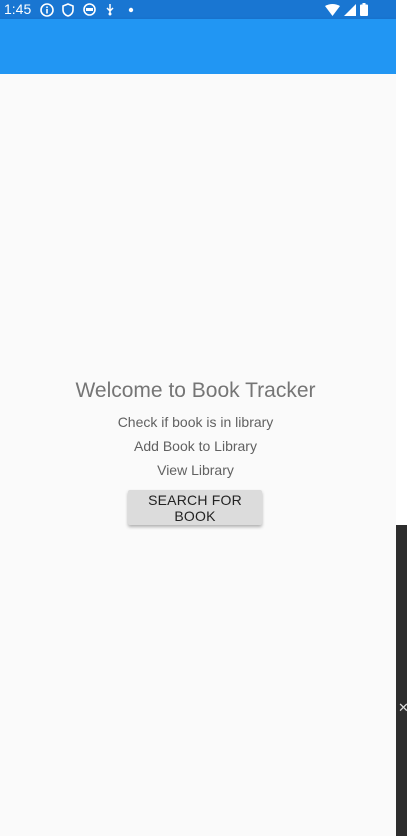 Image resolution: width=407 pixels, height=836 pixels. Describe the element at coordinates (110, 10) in the screenshot. I see `usb-icon` at that location.